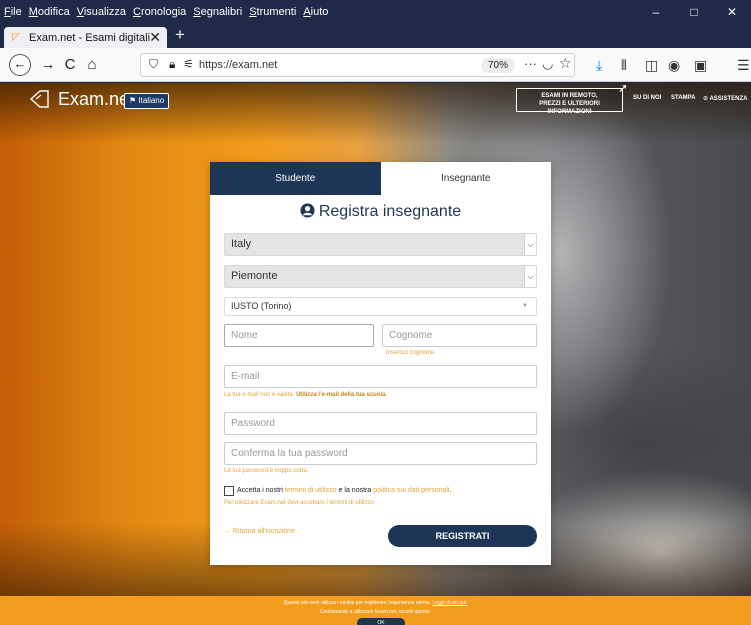 Image resolution: width=751 pixels, height=625 pixels. Describe the element at coordinates (260, 490) in the screenshot. I see `terms-part-1: Accetta i nostri` at that location.